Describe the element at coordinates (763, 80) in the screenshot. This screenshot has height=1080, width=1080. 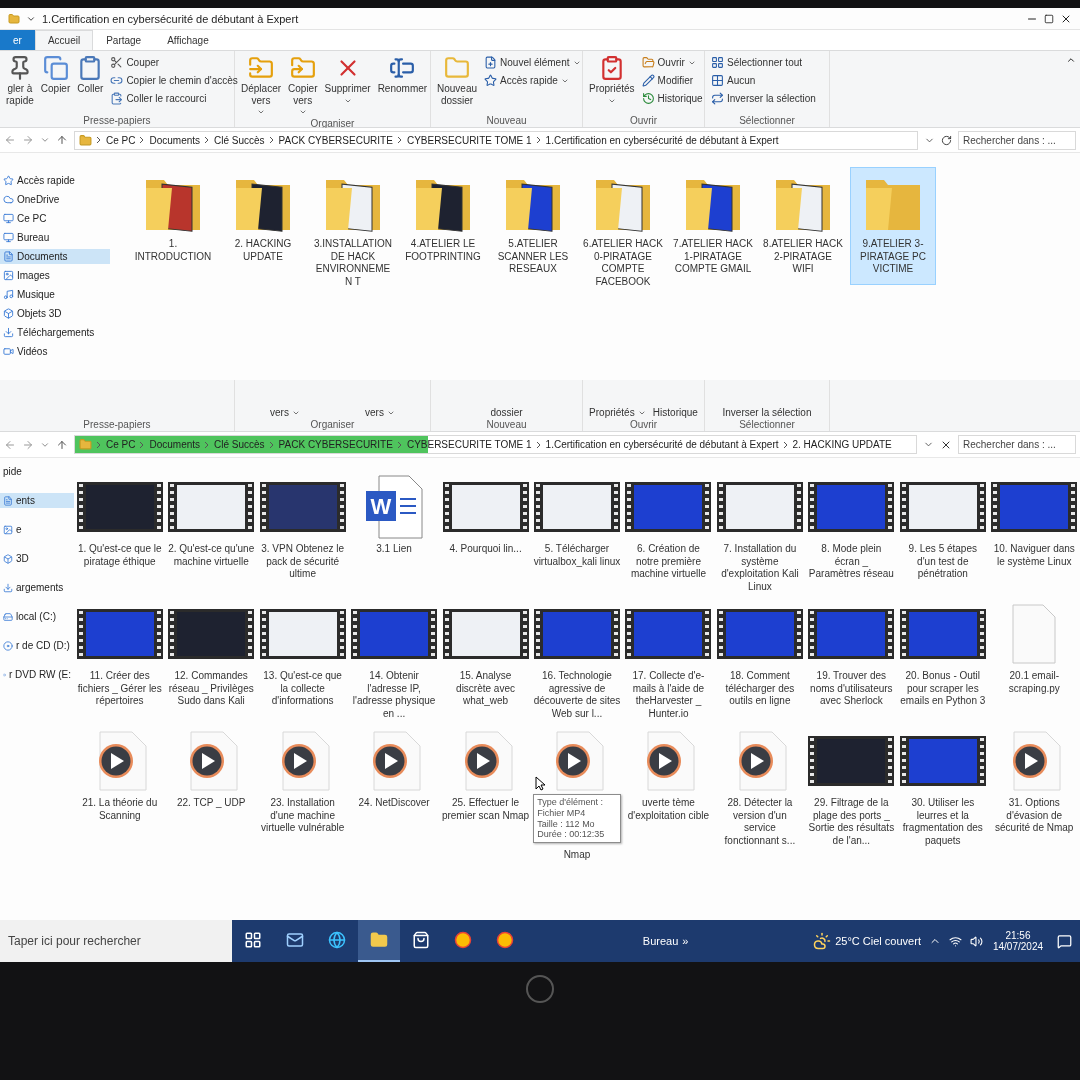
I see `ribbon-button: Aucun` at that location.